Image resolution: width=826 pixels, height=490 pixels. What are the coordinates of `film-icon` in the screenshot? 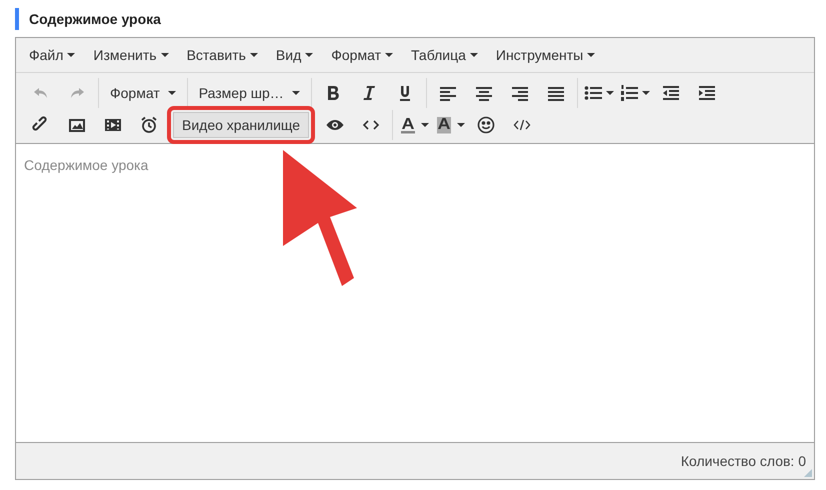 It's located at (113, 125).